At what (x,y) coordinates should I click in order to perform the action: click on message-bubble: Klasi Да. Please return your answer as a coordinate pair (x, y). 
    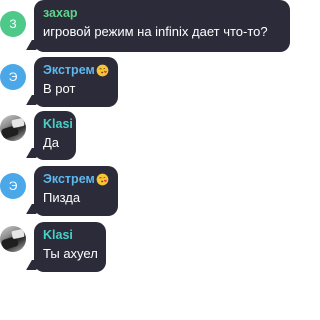
    Looking at the image, I should click on (55, 135).